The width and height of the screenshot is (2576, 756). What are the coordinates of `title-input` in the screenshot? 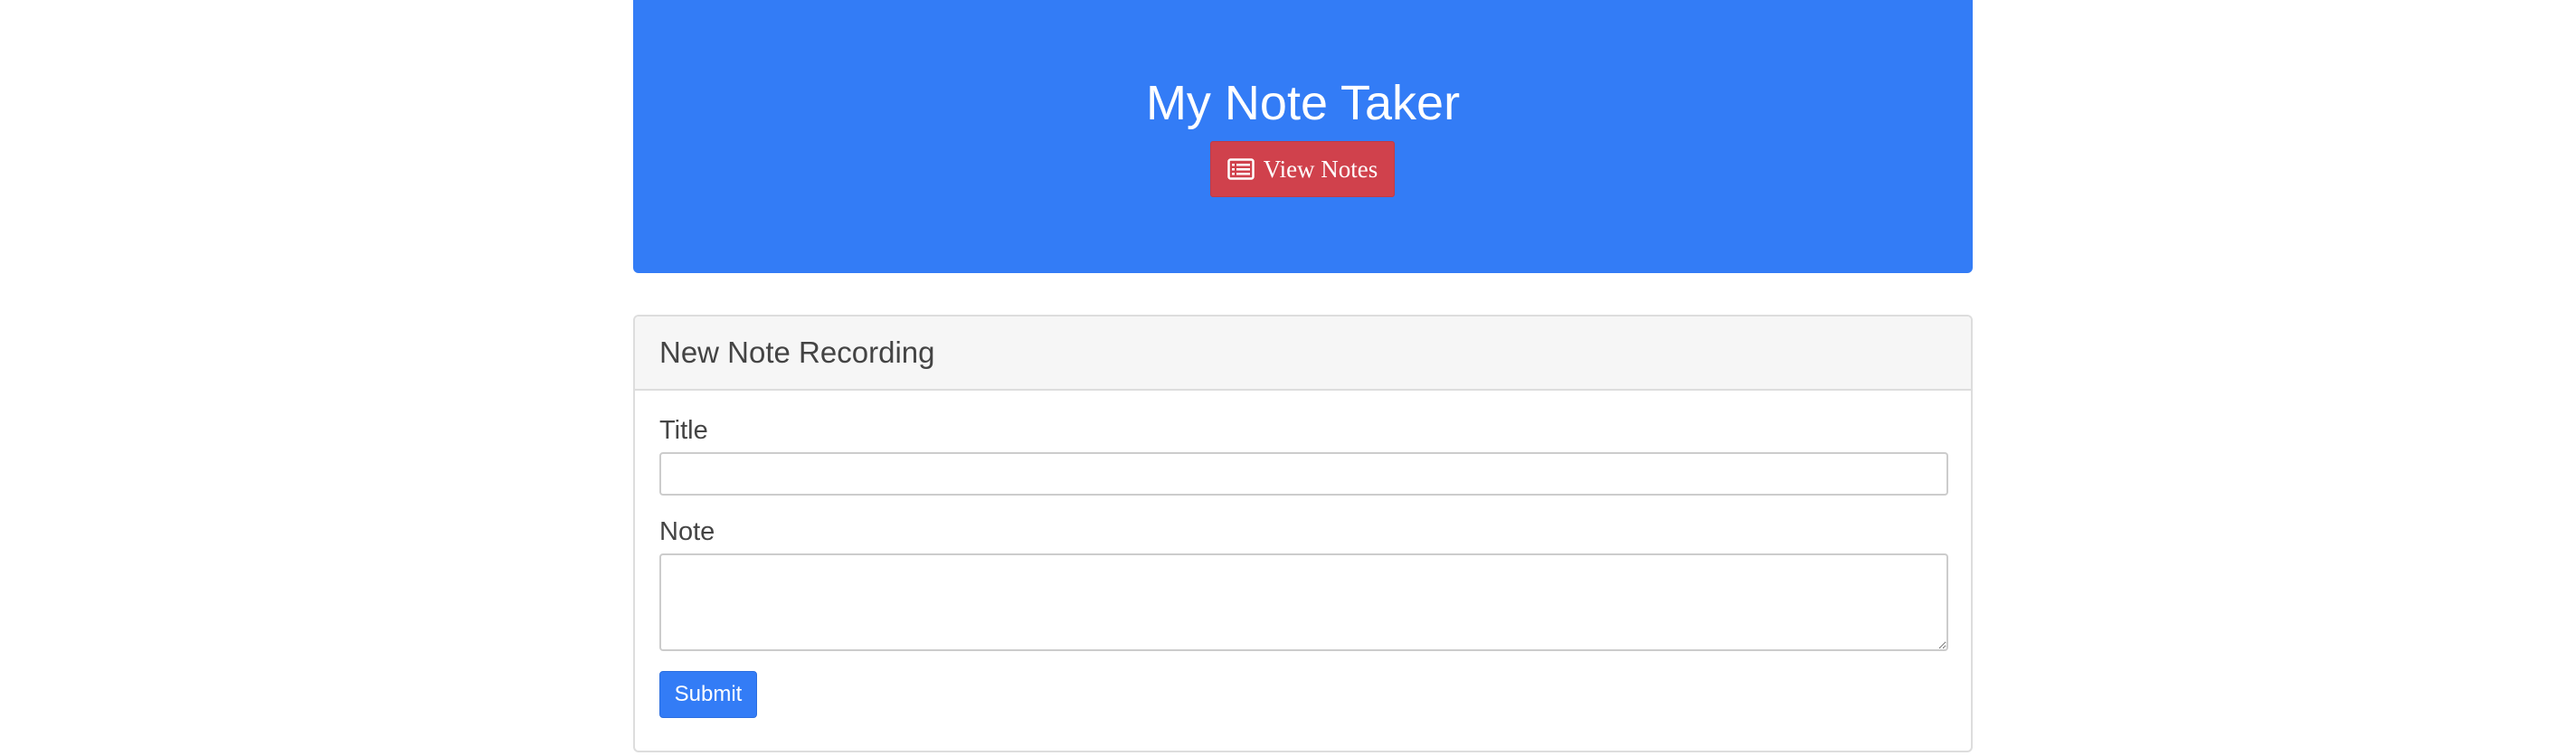 It's located at (1303, 474).